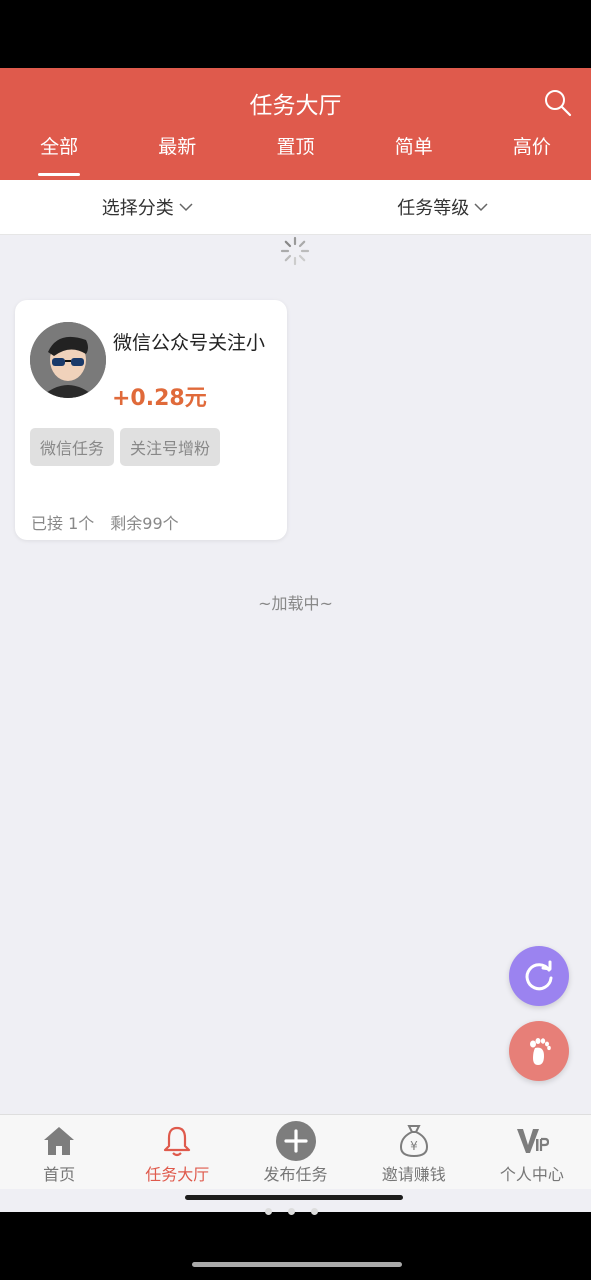  I want to click on tab-high-price: 高价, so click(532, 154).